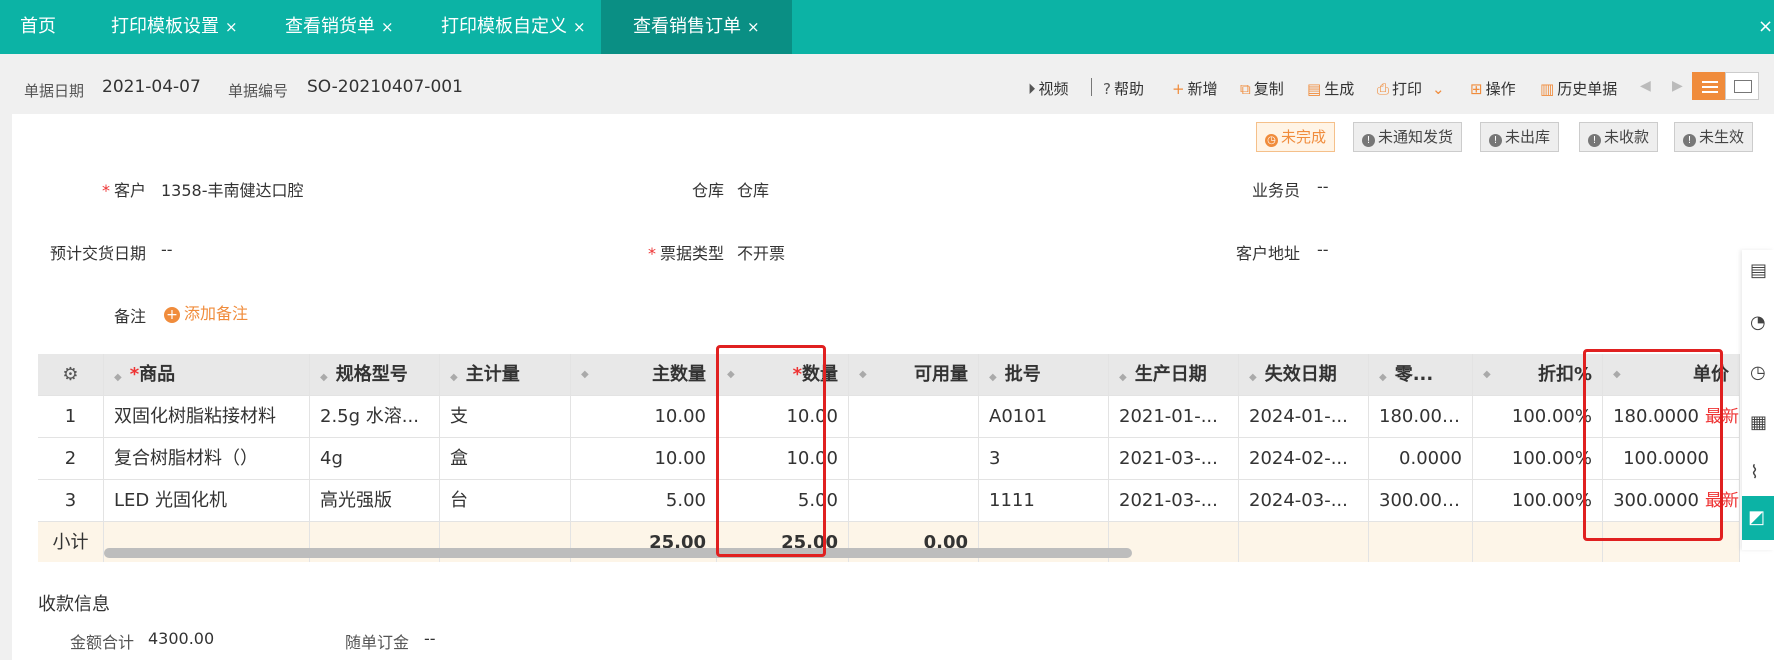 The height and width of the screenshot is (660, 1774). I want to click on address-value: --, so click(1323, 249).